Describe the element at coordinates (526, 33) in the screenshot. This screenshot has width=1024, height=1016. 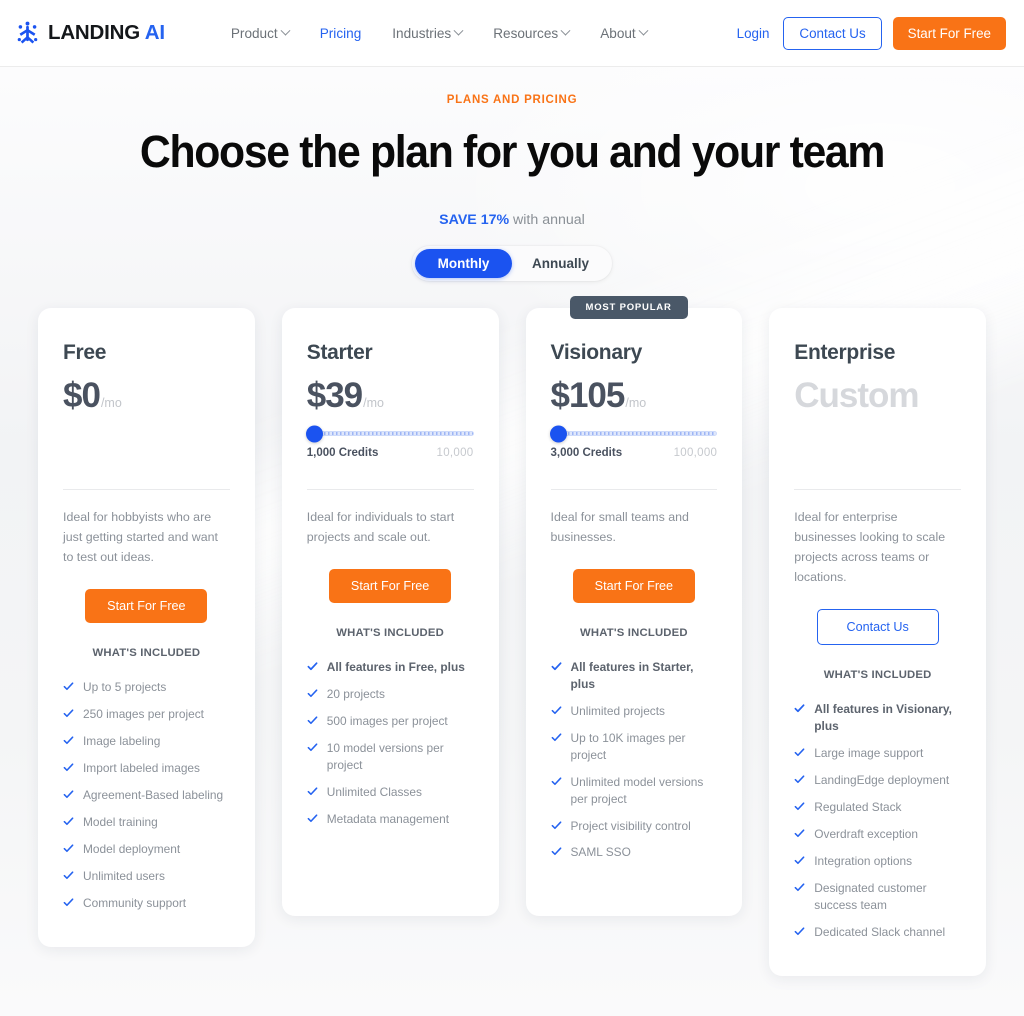
I see `nav-item-resources-label: Resources` at that location.